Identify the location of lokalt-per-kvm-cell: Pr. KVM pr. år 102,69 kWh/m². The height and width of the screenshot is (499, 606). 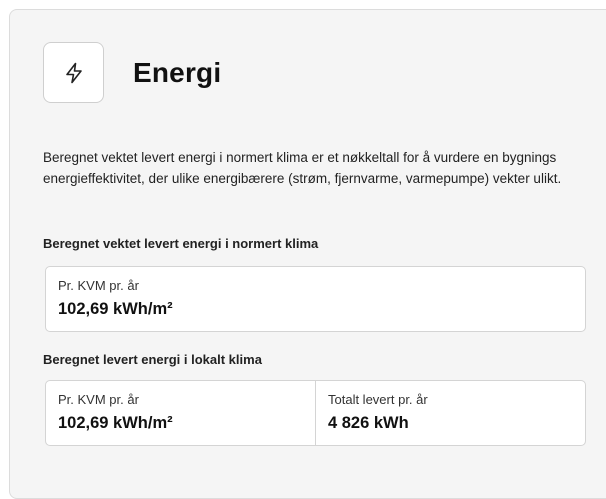
(180, 413).